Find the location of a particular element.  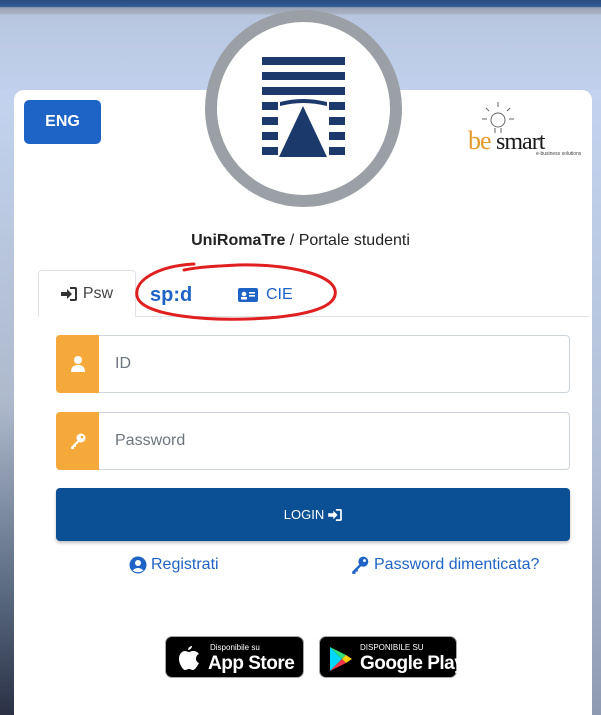

partner-wordmark: be smart is located at coordinates (506, 141).